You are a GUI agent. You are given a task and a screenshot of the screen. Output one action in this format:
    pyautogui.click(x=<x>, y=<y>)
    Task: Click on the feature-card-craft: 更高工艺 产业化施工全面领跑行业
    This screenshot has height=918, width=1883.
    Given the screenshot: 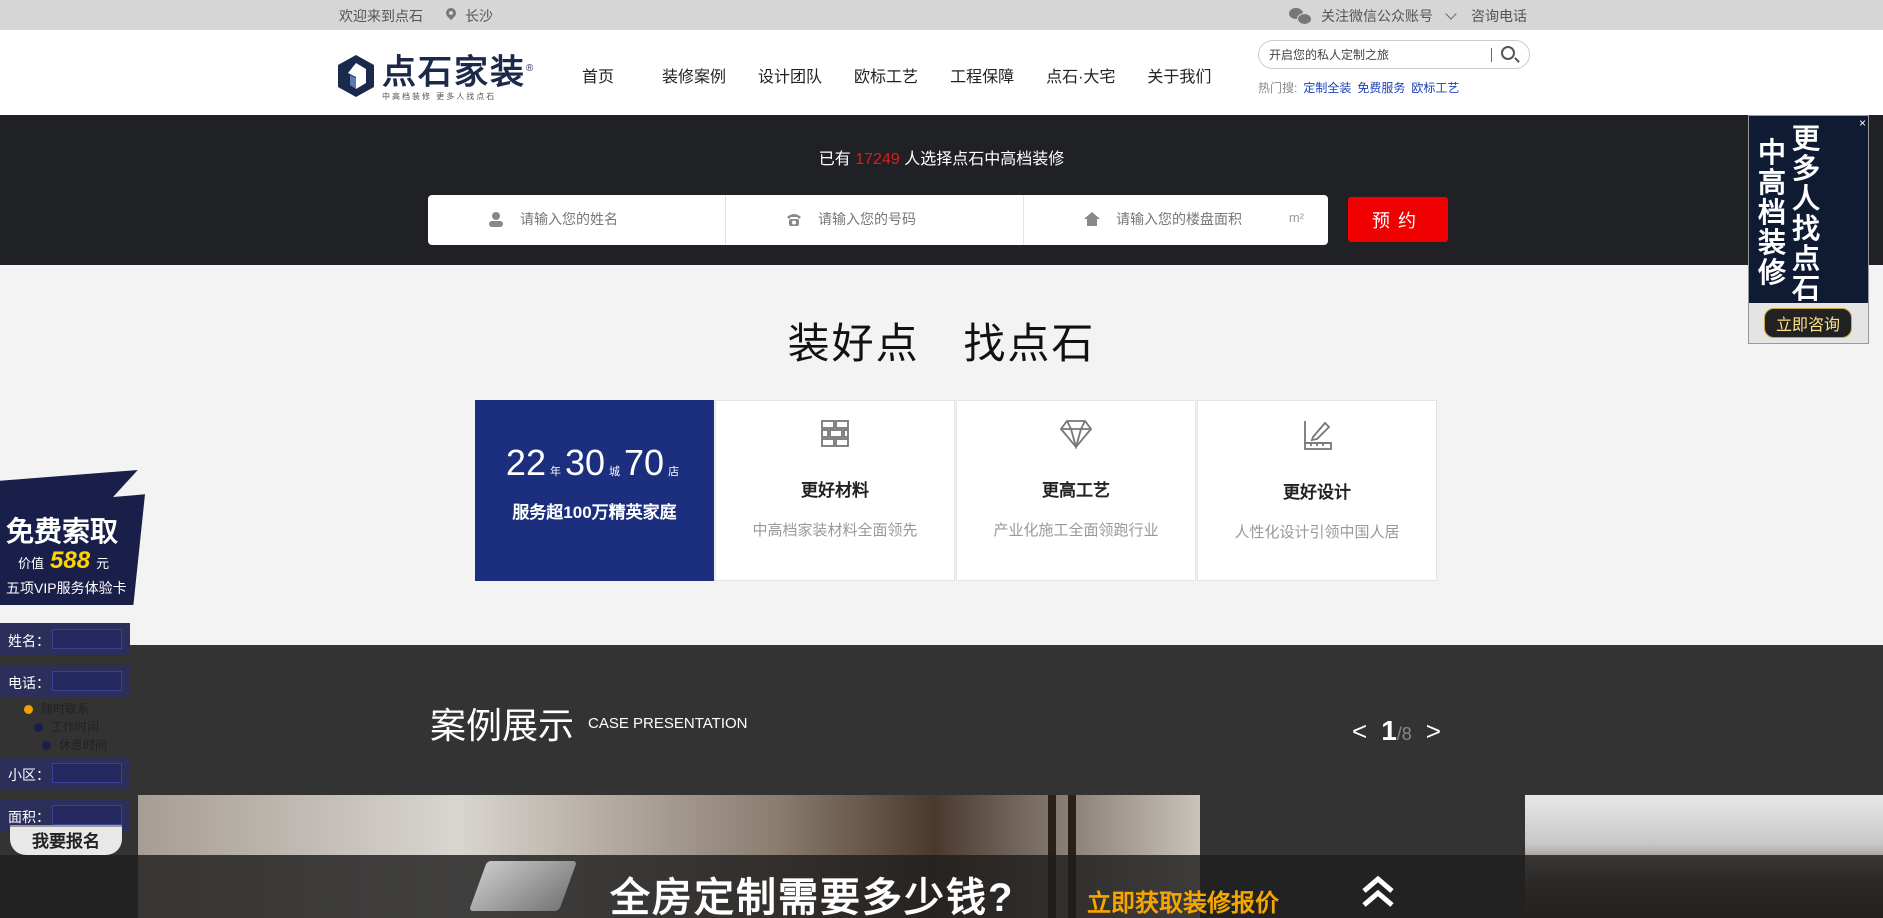 What is the action you would take?
    pyautogui.click(x=1076, y=490)
    